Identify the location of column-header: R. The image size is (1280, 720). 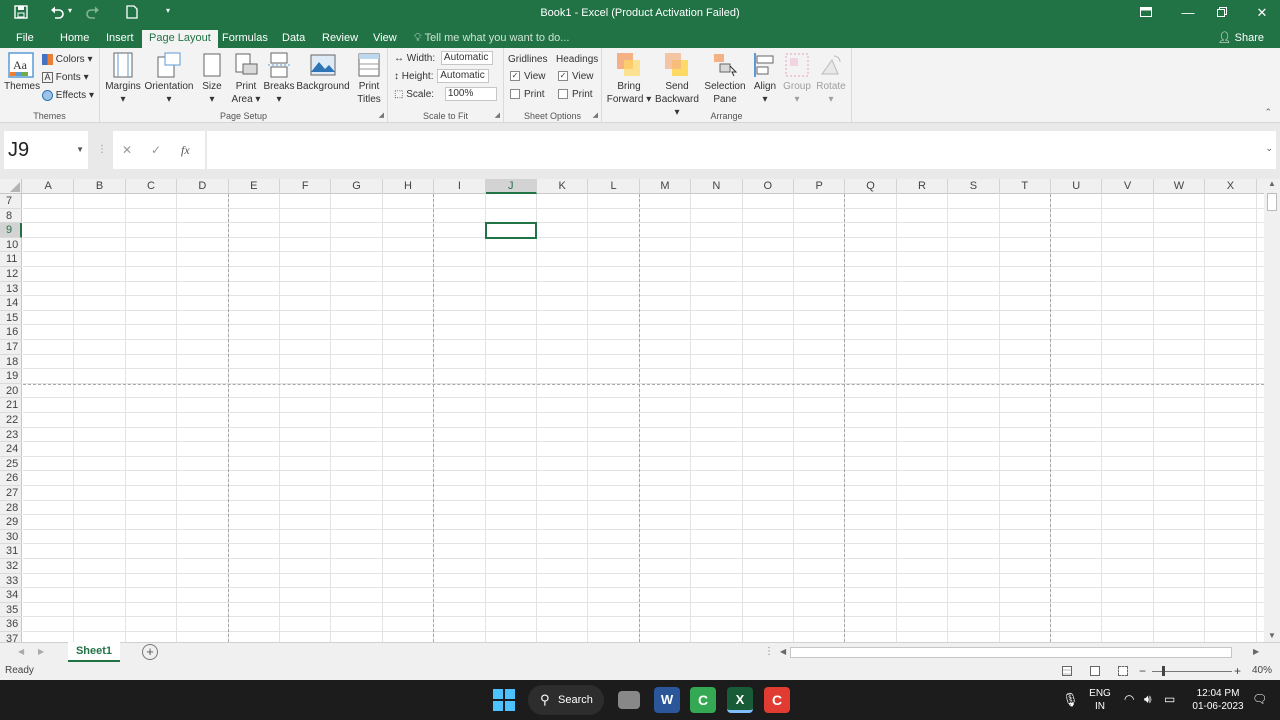
(923, 186).